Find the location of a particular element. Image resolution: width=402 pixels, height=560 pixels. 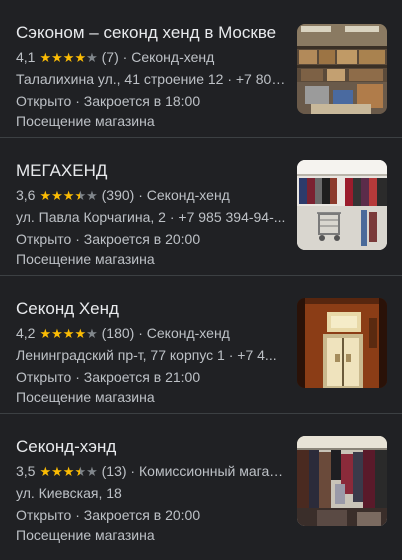

review-count: (390) is located at coordinates (118, 195).